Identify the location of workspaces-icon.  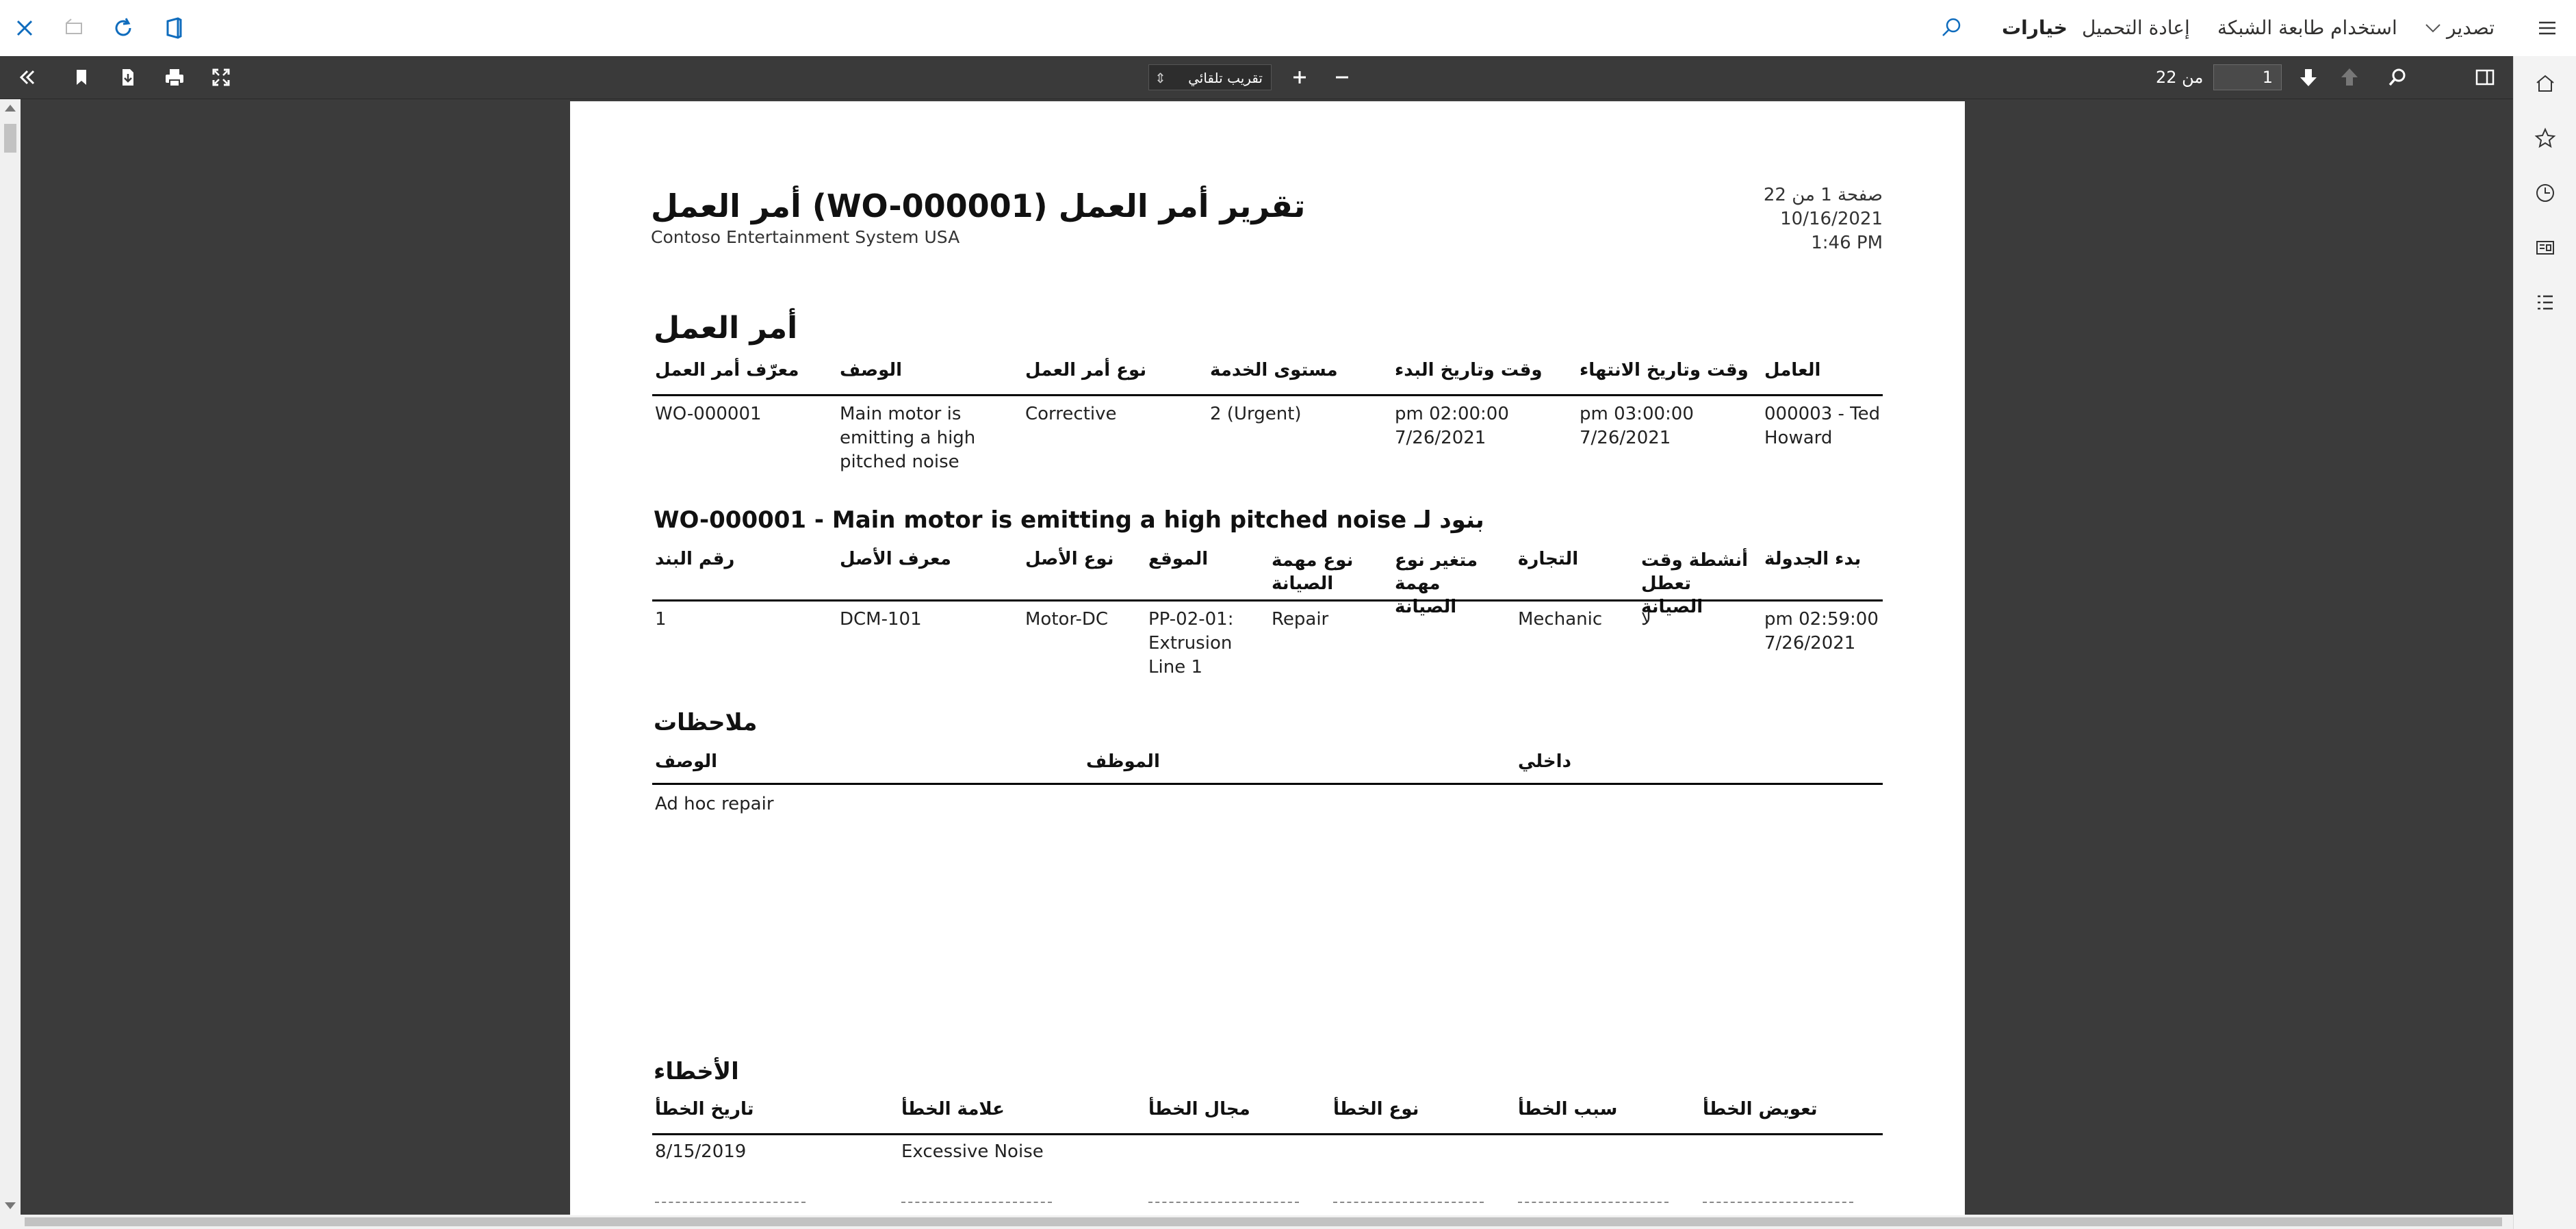
(2545, 247).